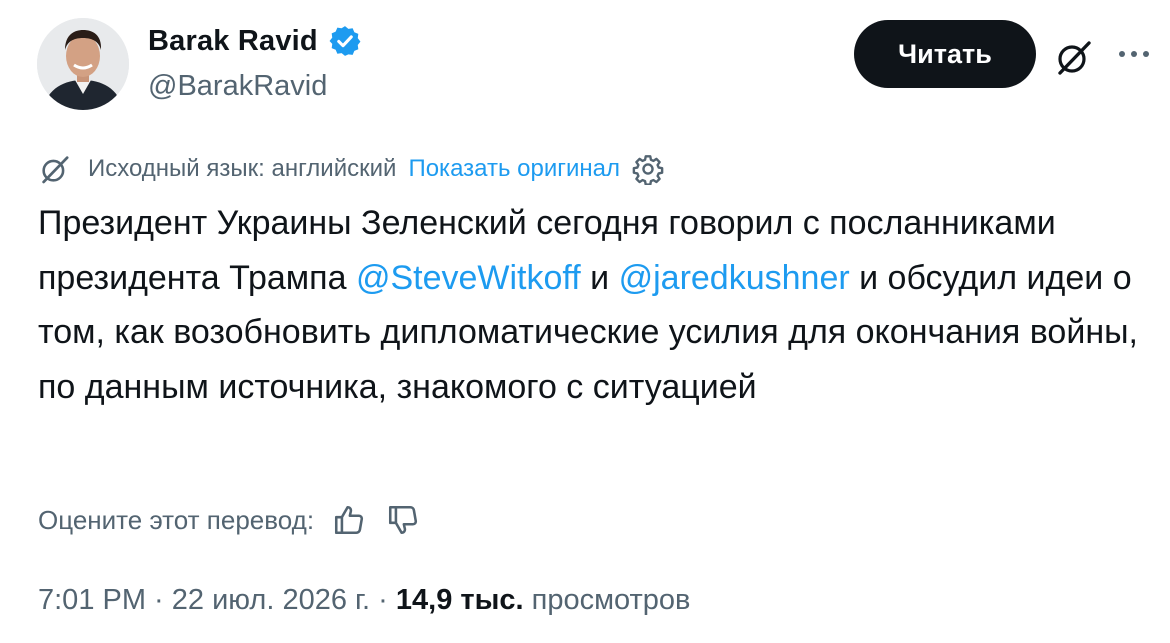  I want to click on show-original-link: Показать оригинал, so click(514, 169).